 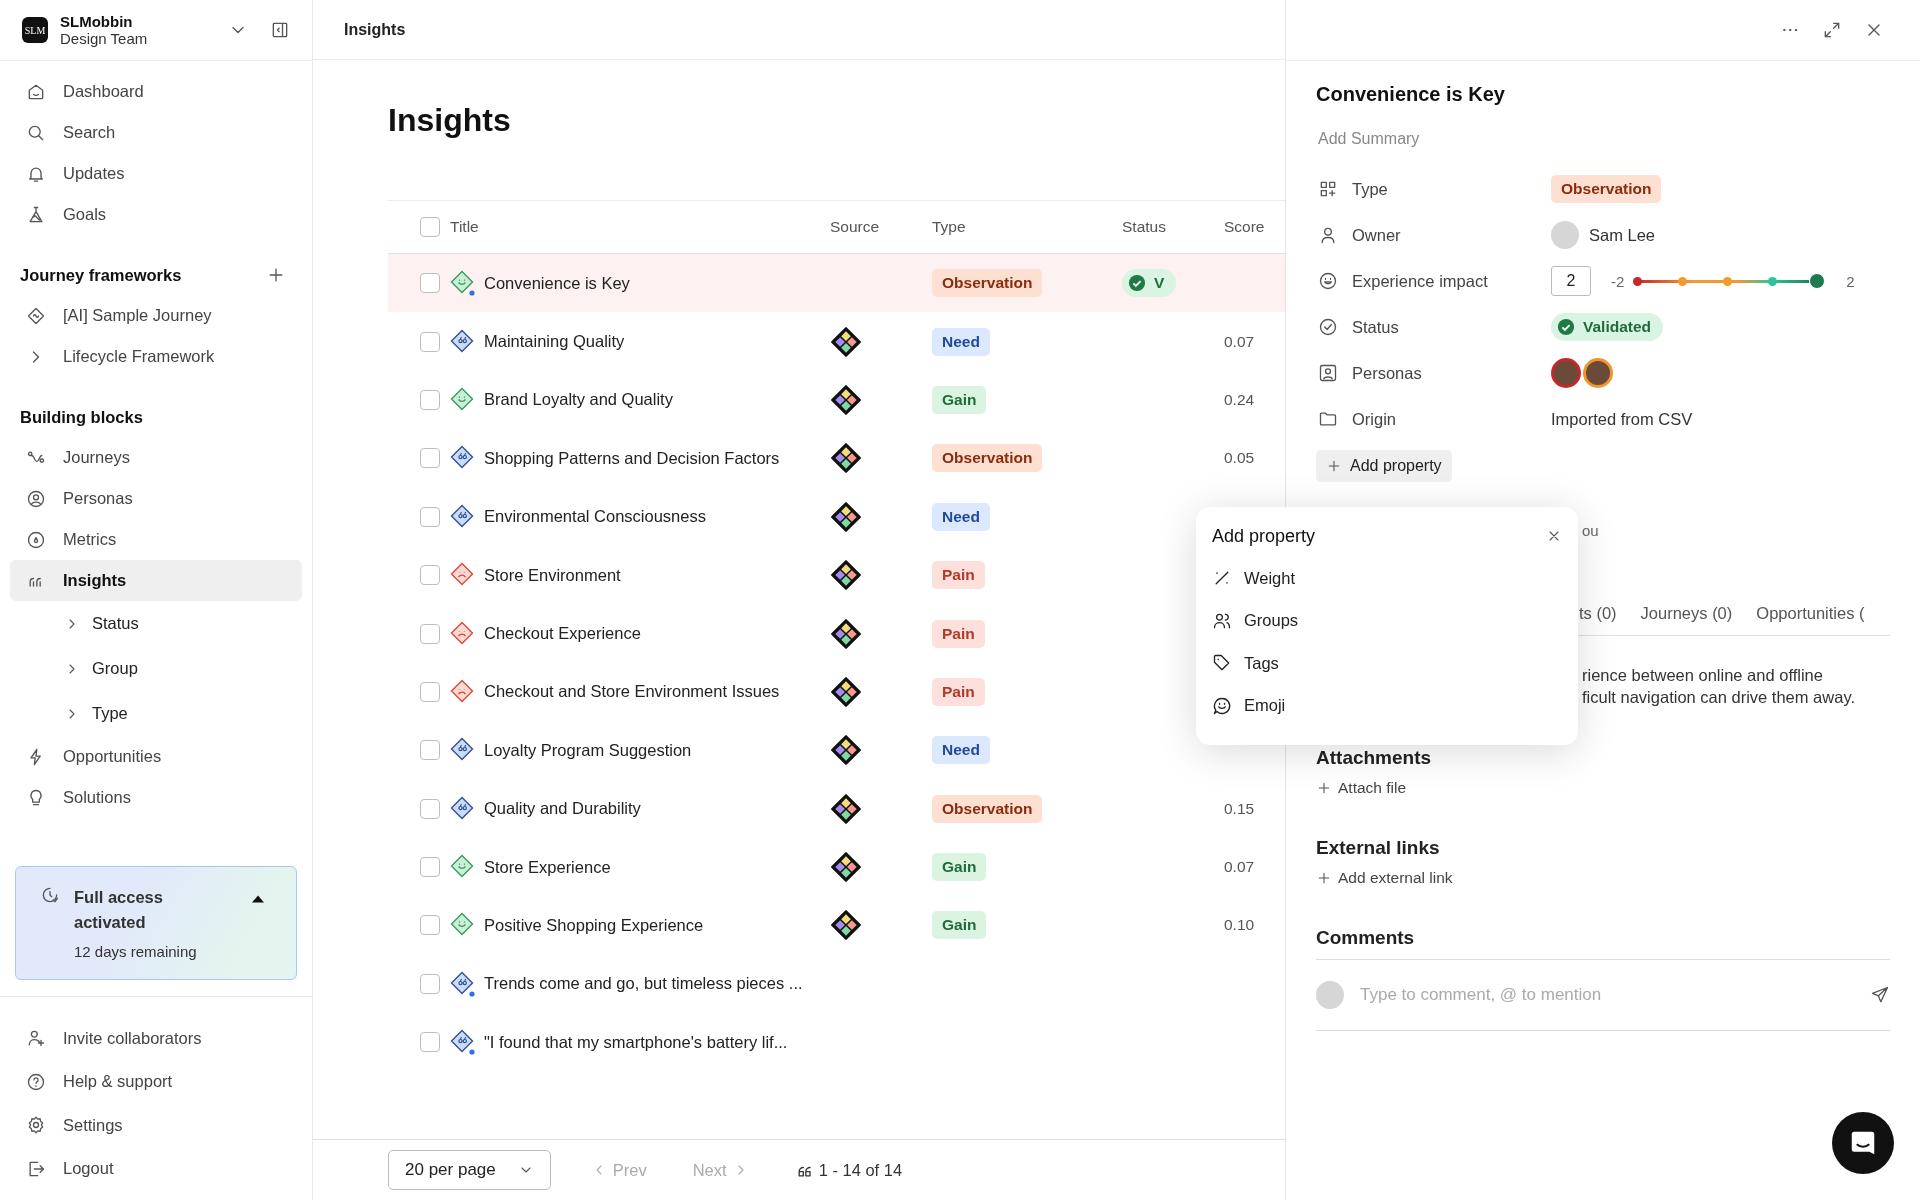 What do you see at coordinates (1384, 878) in the screenshot?
I see `add-link-button: Add external link` at bounding box center [1384, 878].